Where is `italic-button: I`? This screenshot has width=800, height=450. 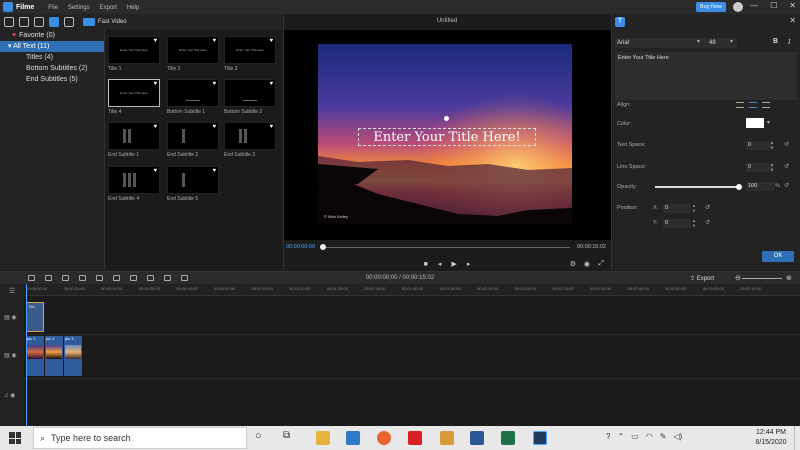 italic-button: I is located at coordinates (789, 42).